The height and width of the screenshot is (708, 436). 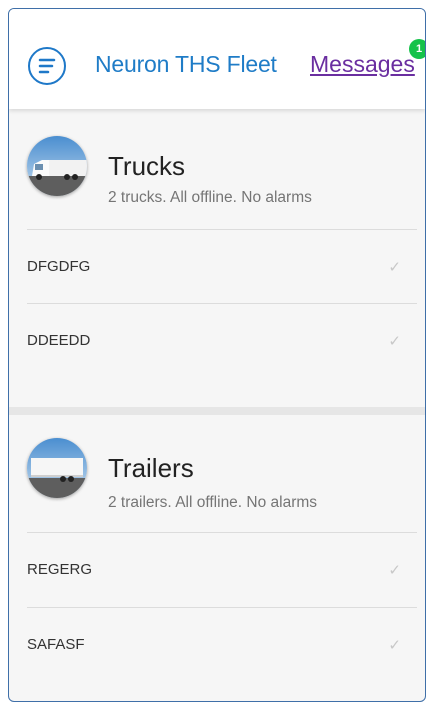 I want to click on list-item: DFGDFG ✓, so click(x=222, y=266).